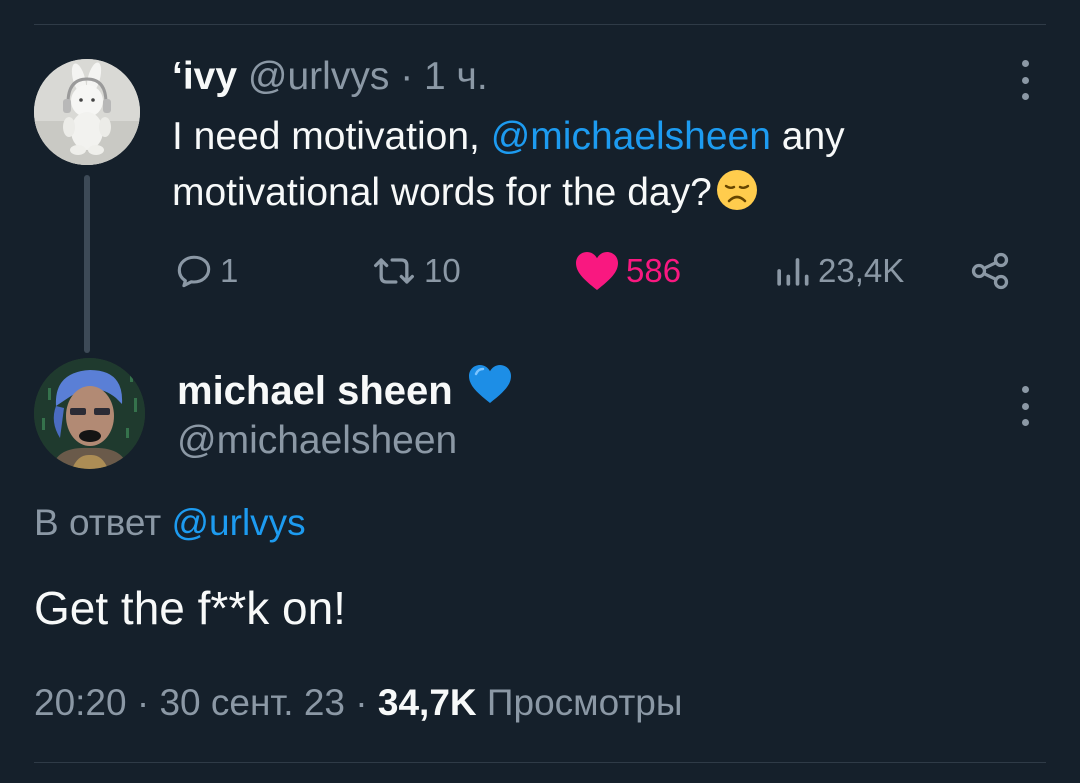 The image size is (1080, 783). Describe the element at coordinates (540, 762) in the screenshot. I see `bottom-divider` at that location.